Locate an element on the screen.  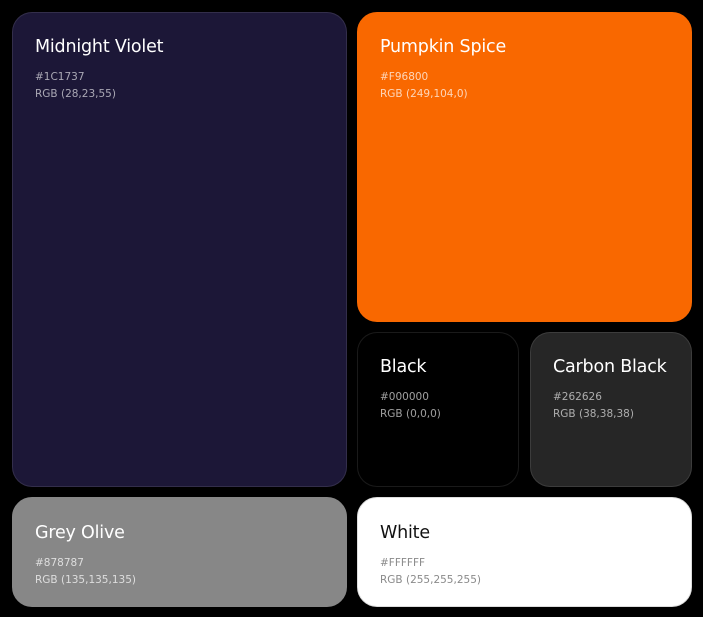
swatch-hex: #F96800 is located at coordinates (404, 77).